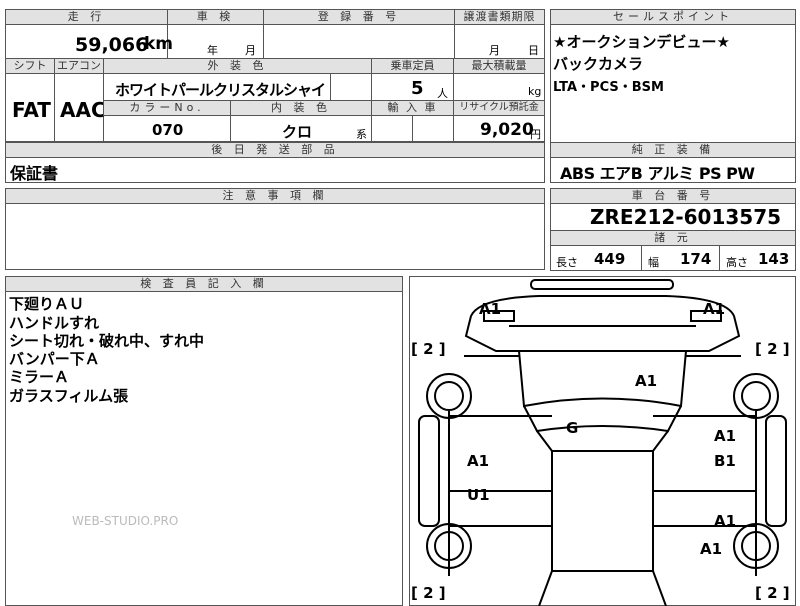 Image resolution: width=800 pixels, height=606 pixels. What do you see at coordinates (47, 304) in the screenshot?
I see `inspector-line-1: 下廻りＡＵ` at bounding box center [47, 304].